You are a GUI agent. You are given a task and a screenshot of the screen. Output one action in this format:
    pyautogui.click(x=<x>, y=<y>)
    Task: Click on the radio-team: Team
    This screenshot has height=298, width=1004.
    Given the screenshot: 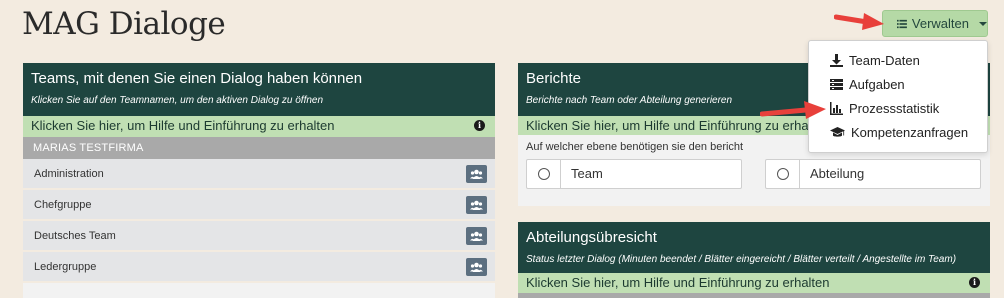 What is the action you would take?
    pyautogui.click(x=634, y=174)
    